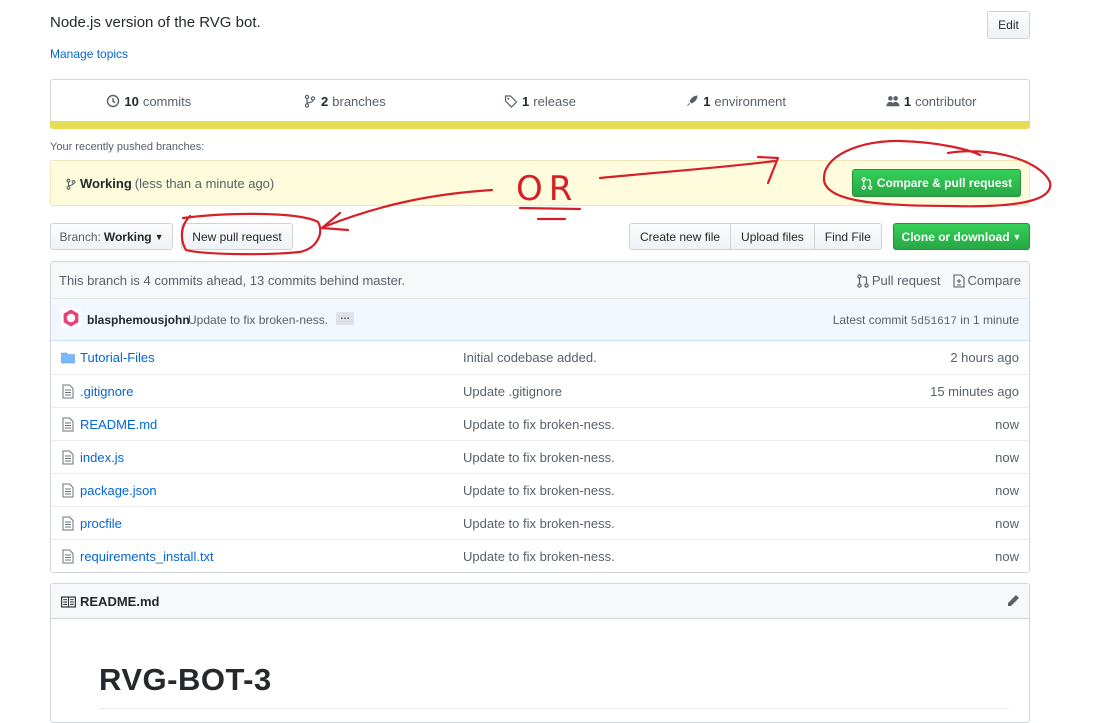 This screenshot has width=1117, height=723. I want to click on people-icon, so click(893, 101).